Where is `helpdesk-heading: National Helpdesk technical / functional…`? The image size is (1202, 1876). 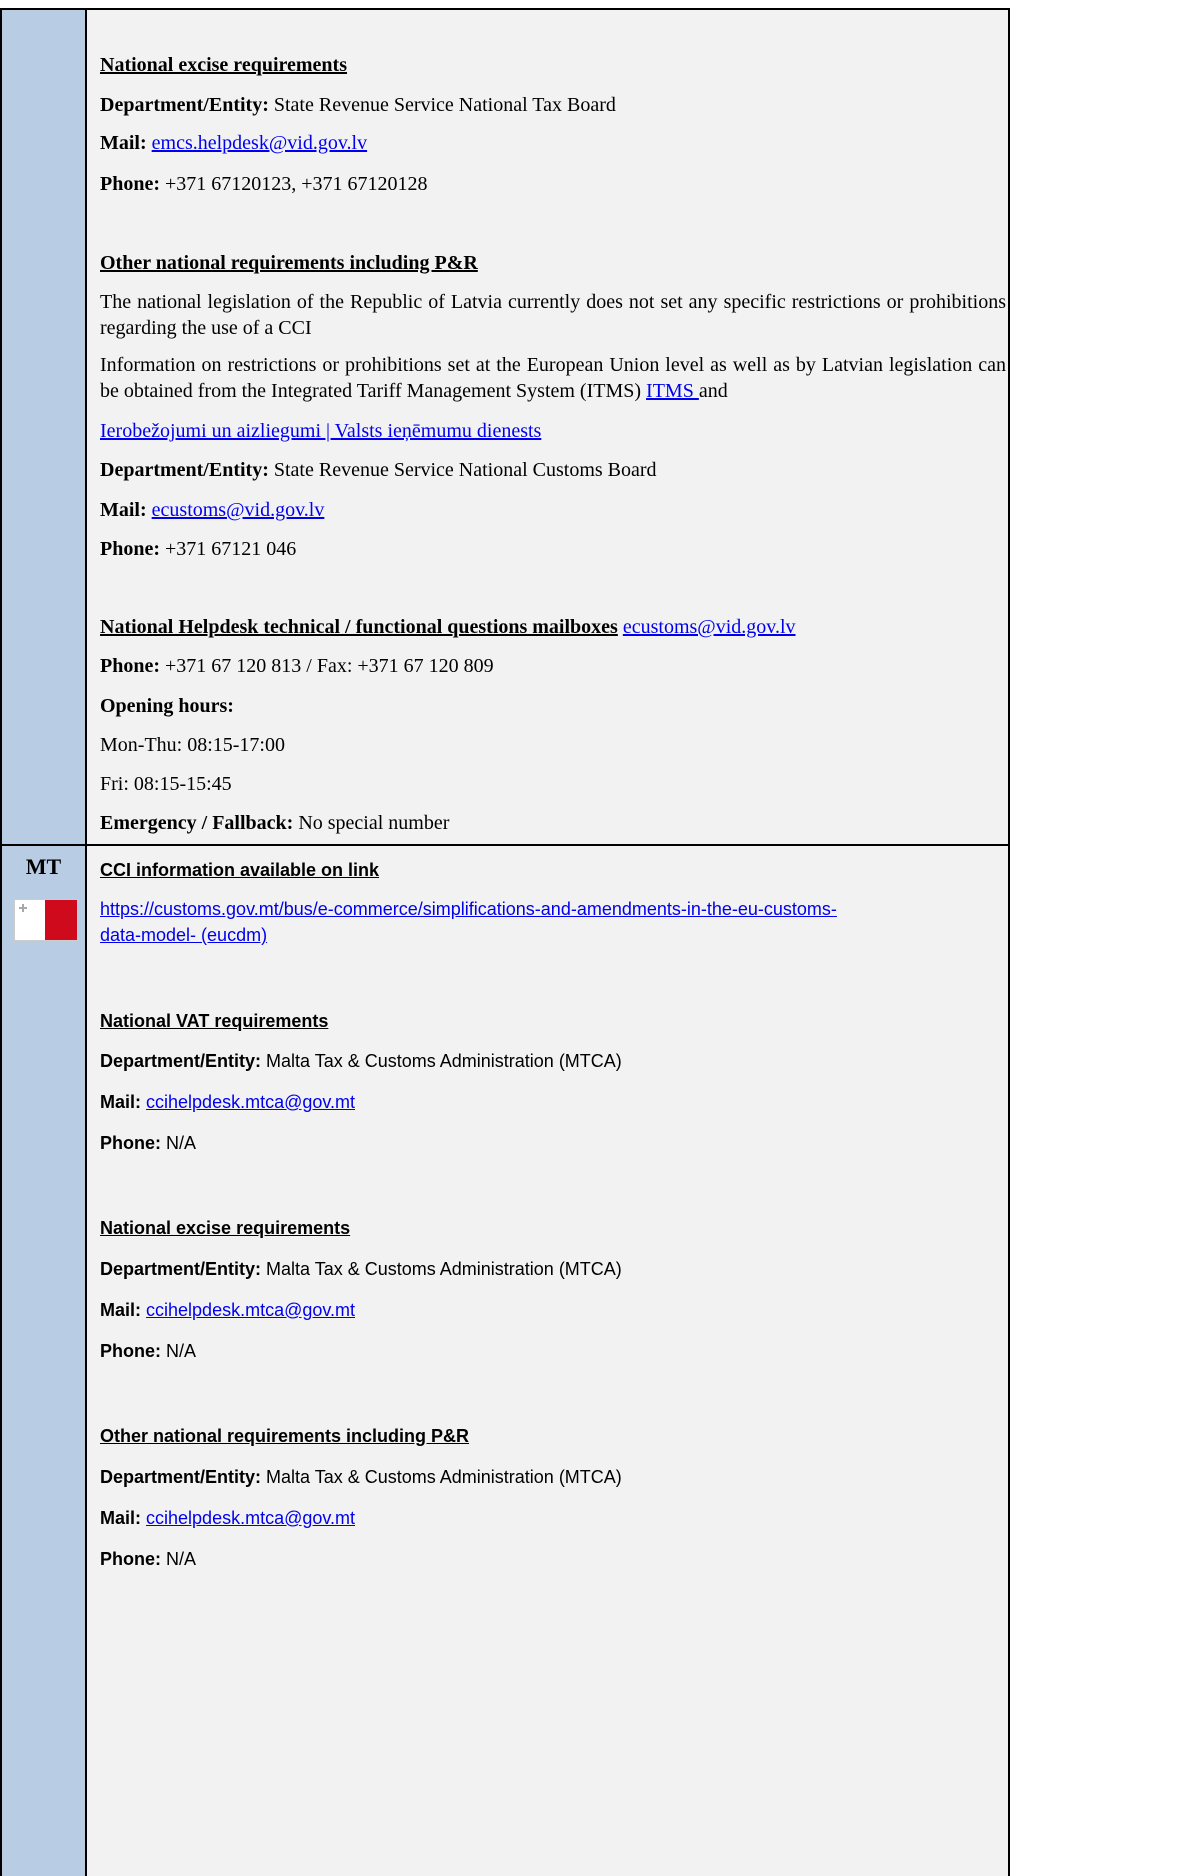 helpdesk-heading: National Helpdesk technical / functional… is located at coordinates (359, 627).